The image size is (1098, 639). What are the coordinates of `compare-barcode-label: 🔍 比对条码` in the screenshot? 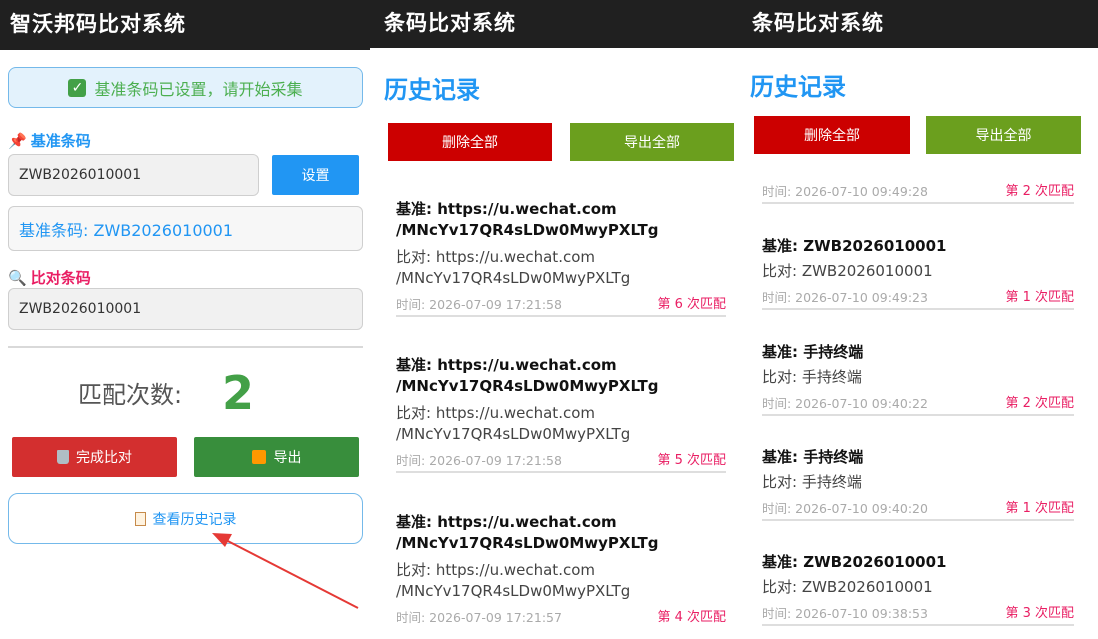 It's located at (49, 277).